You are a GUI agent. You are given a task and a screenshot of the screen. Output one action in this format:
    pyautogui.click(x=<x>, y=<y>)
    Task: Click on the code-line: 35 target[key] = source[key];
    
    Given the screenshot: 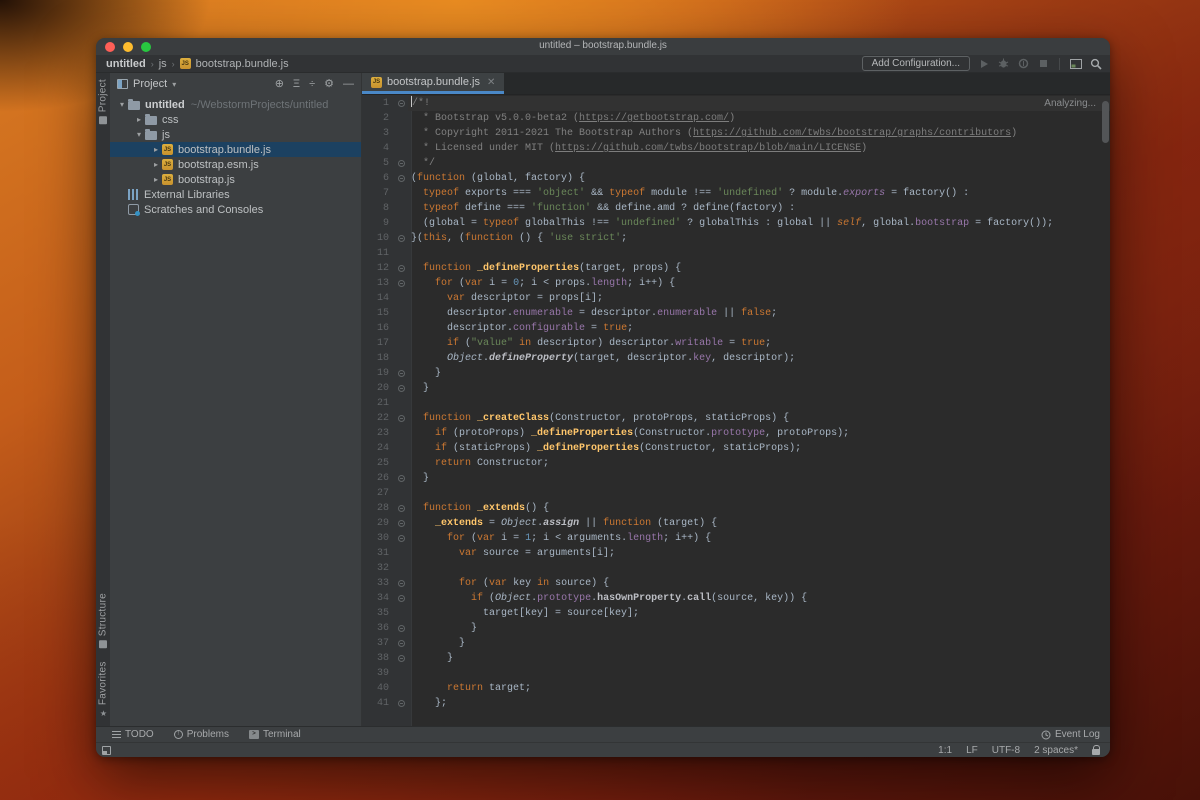 What is the action you would take?
    pyautogui.click(x=736, y=613)
    